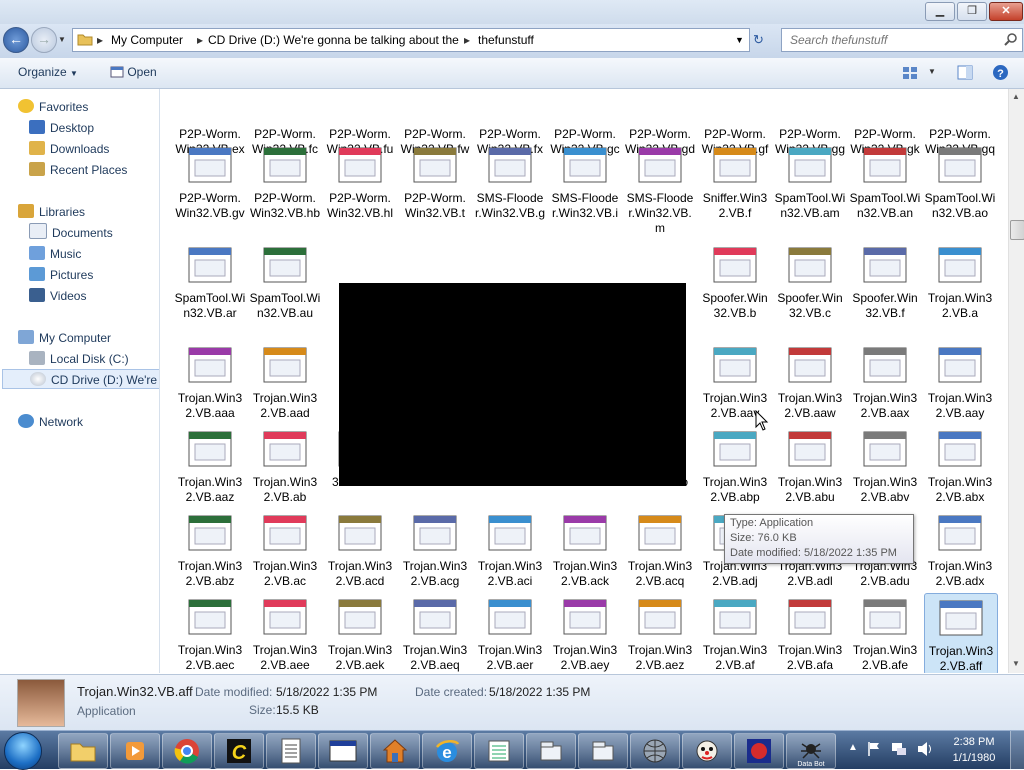 The height and width of the screenshot is (770, 1024). Describe the element at coordinates (210, 633) in the screenshot. I see `file-item: Trojan.Win32.VB.aec` at that location.